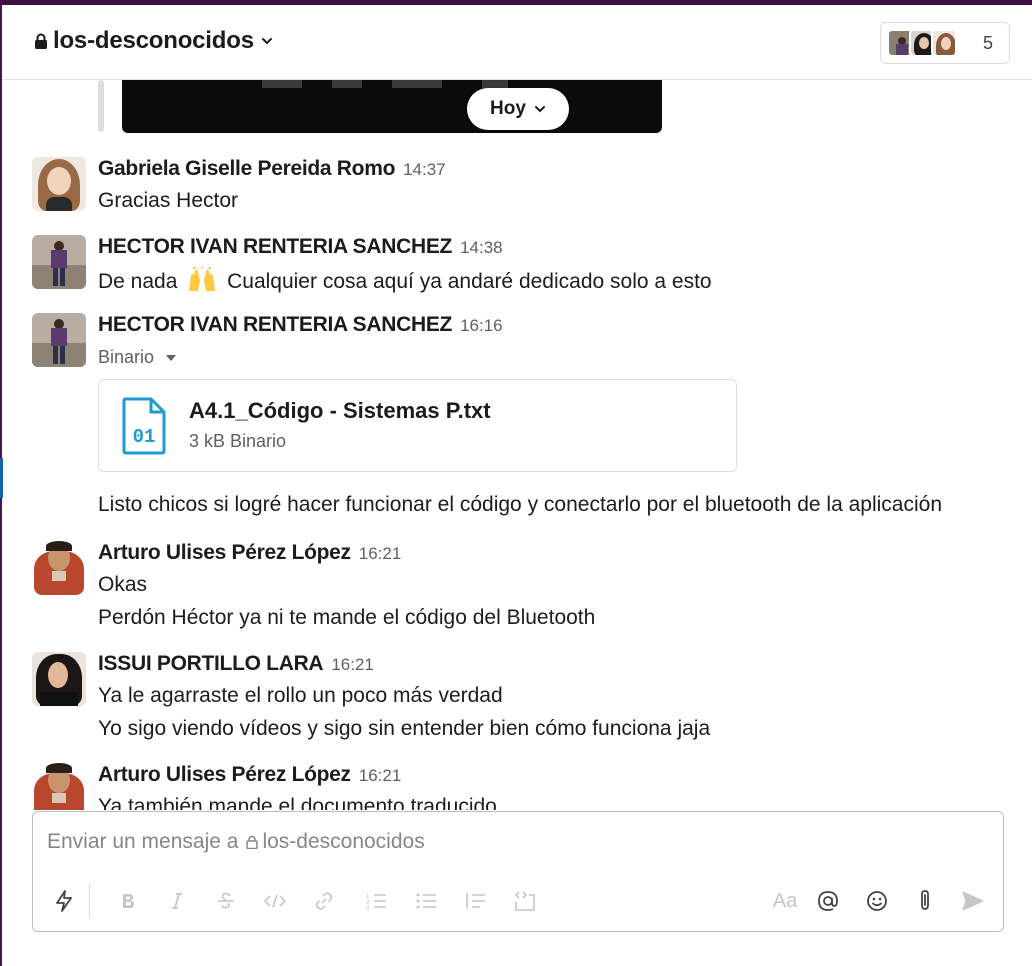 The image size is (1032, 966). What do you see at coordinates (392, 106) in the screenshot?
I see `image-attachment` at bounding box center [392, 106].